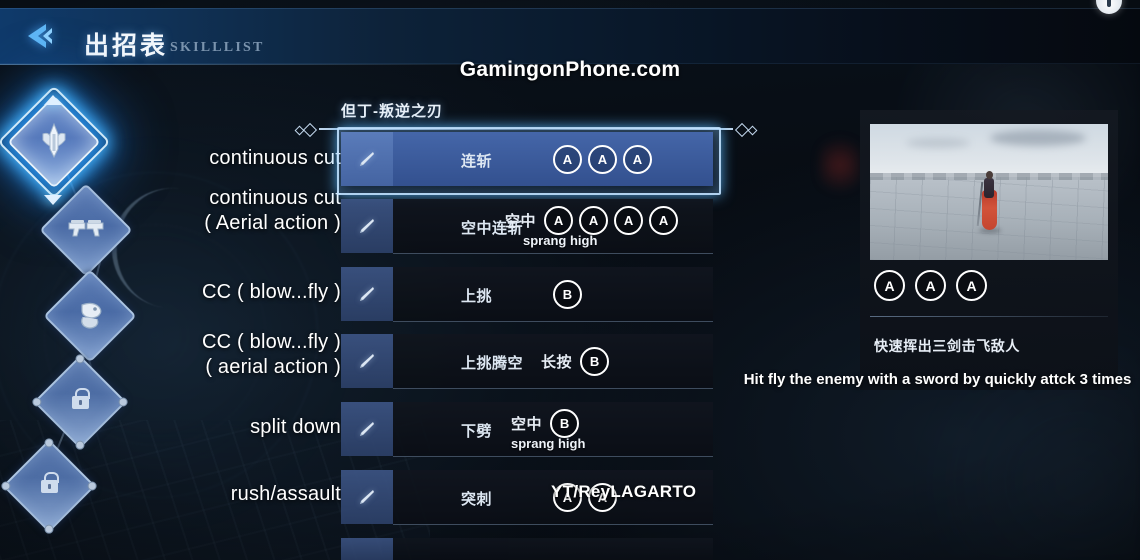 This screenshot has height=560, width=1140. I want to click on header-bar: 出招表 SKILLLIST, so click(570, 36).